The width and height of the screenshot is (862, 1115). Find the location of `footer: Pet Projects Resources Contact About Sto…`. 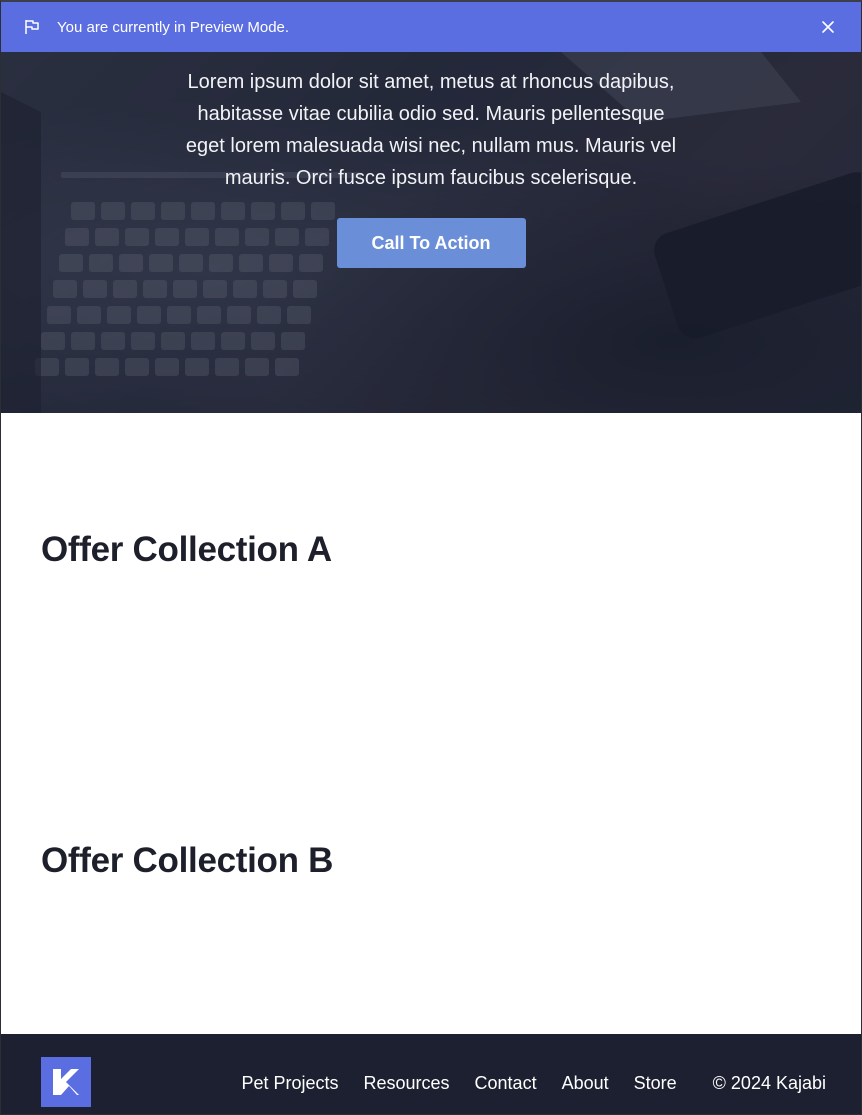

footer: Pet Projects Resources Contact About Sto… is located at coordinates (431, 1074).